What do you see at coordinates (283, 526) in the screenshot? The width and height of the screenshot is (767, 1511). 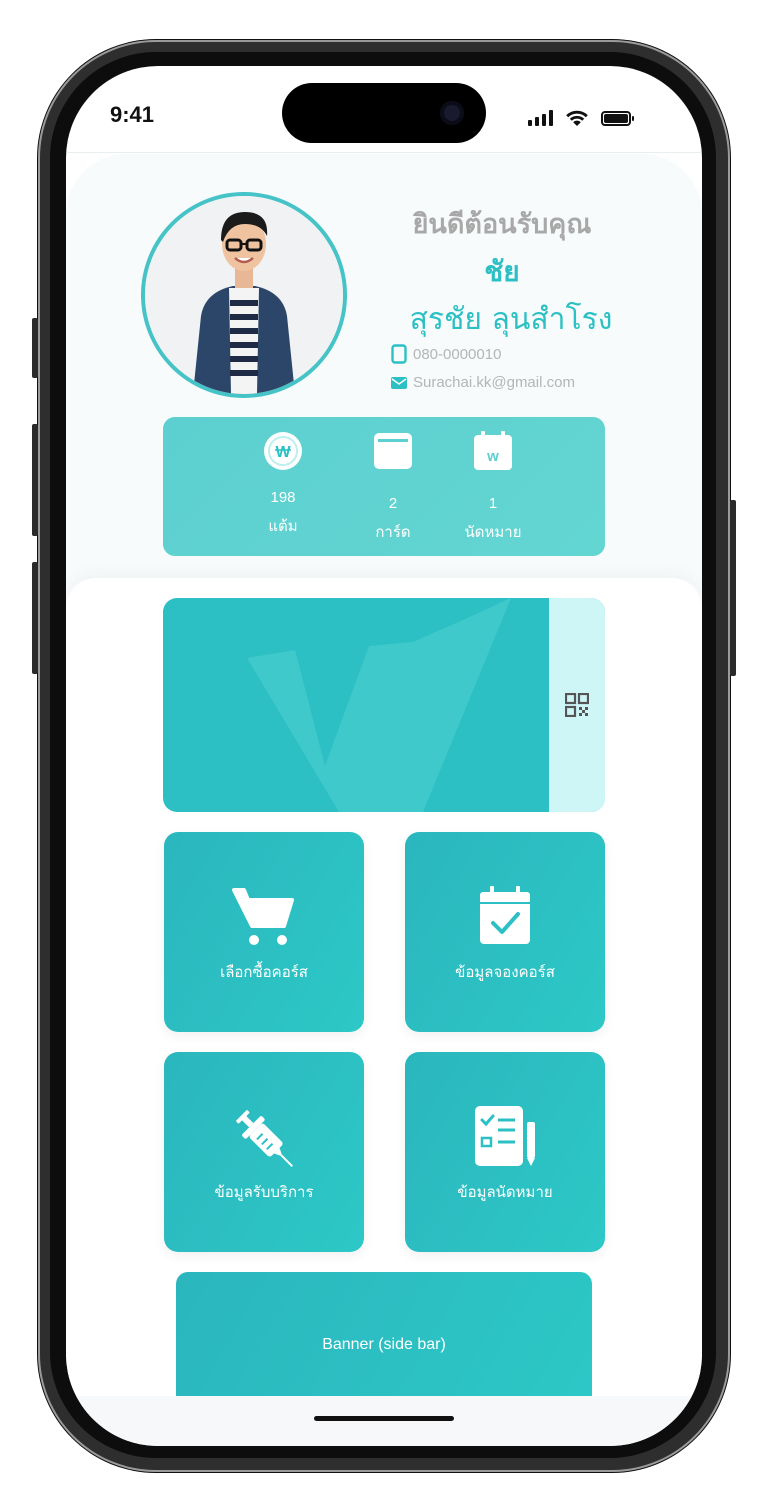 I see `points-label: แต้ม` at bounding box center [283, 526].